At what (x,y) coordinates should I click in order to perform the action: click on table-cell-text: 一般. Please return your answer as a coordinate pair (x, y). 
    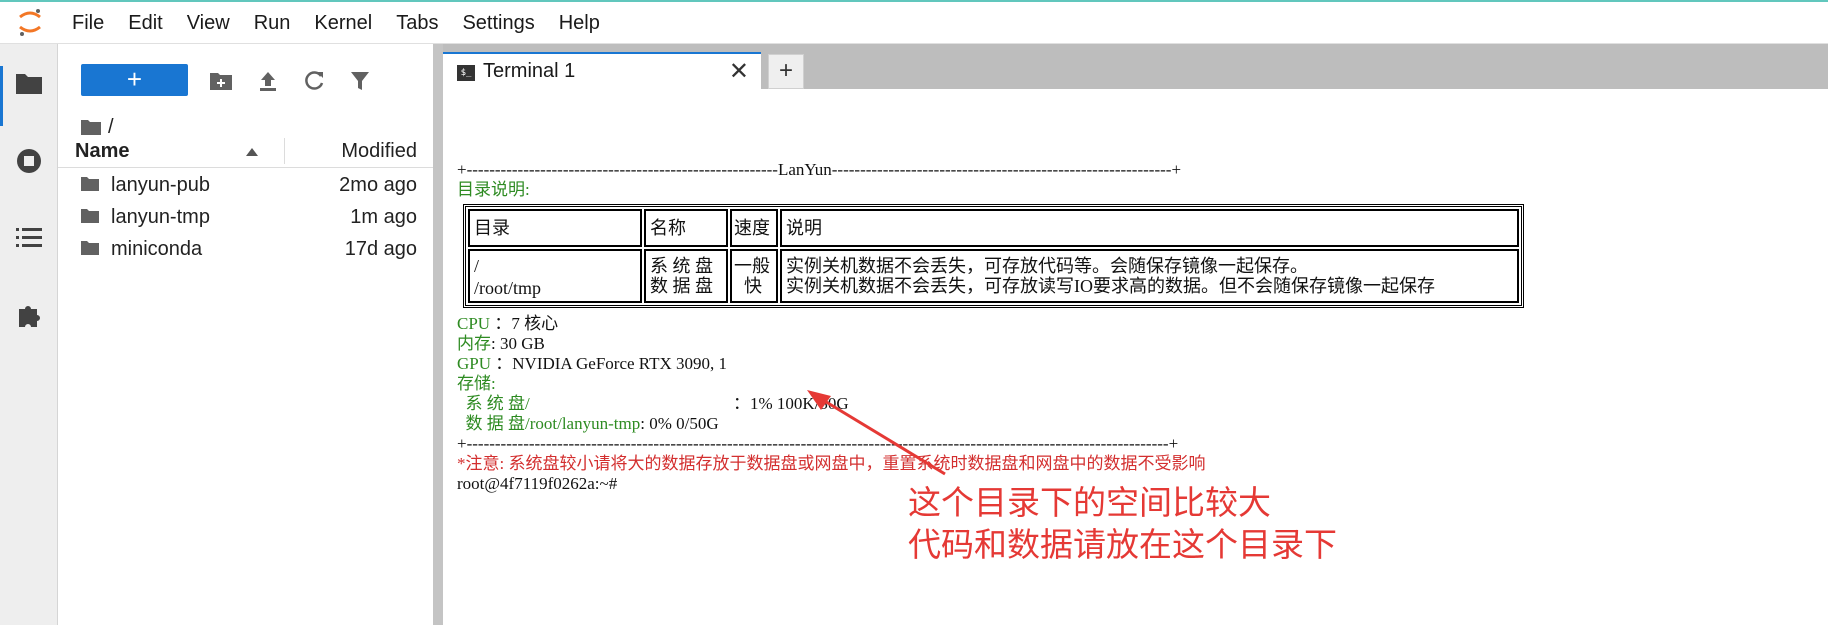
    Looking at the image, I should click on (752, 266).